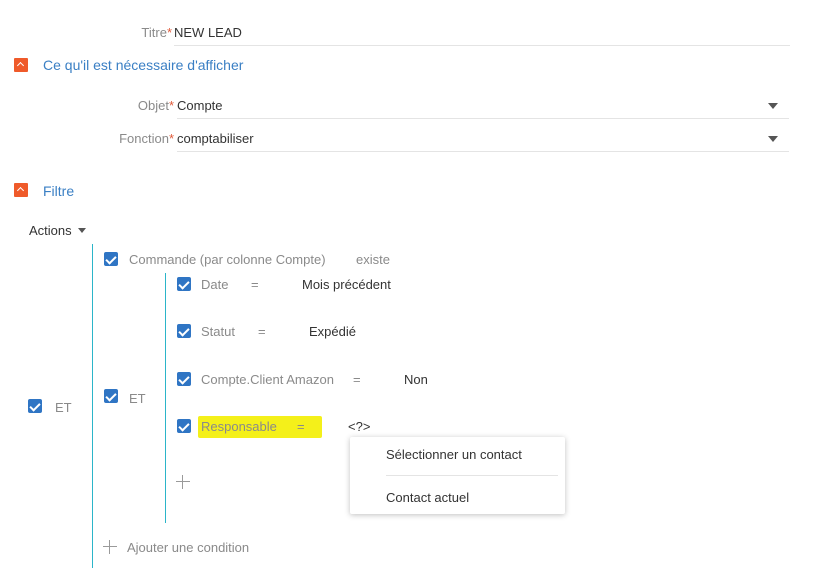 The width and height of the screenshot is (820, 580). I want to click on condition-value: Mois précédent, so click(346, 284).